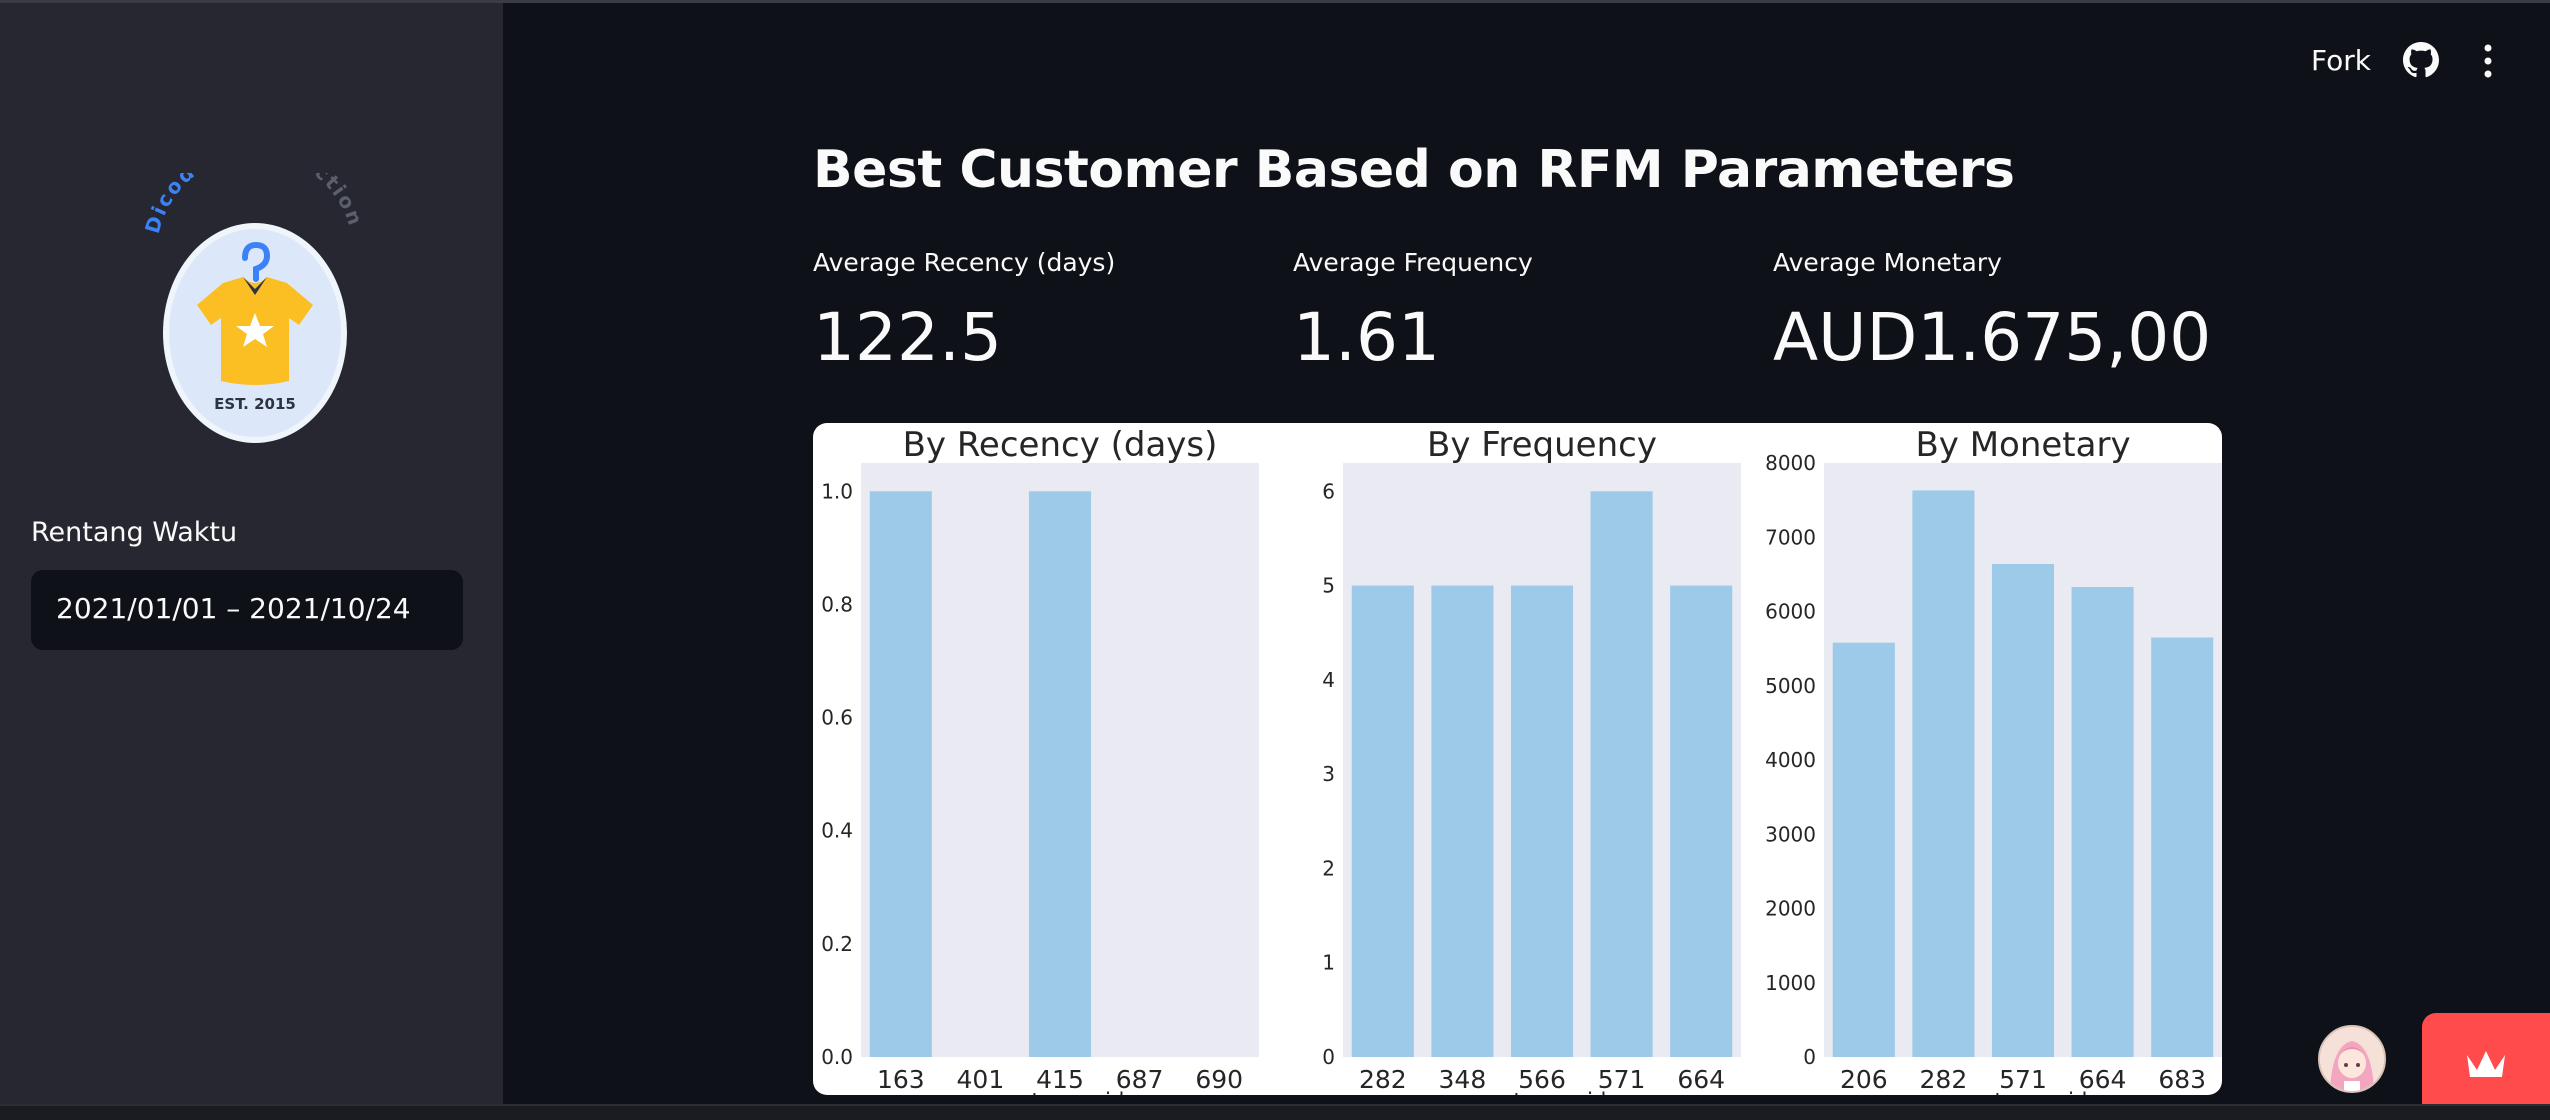  I want to click on deploy-button, so click(2486, 1058).